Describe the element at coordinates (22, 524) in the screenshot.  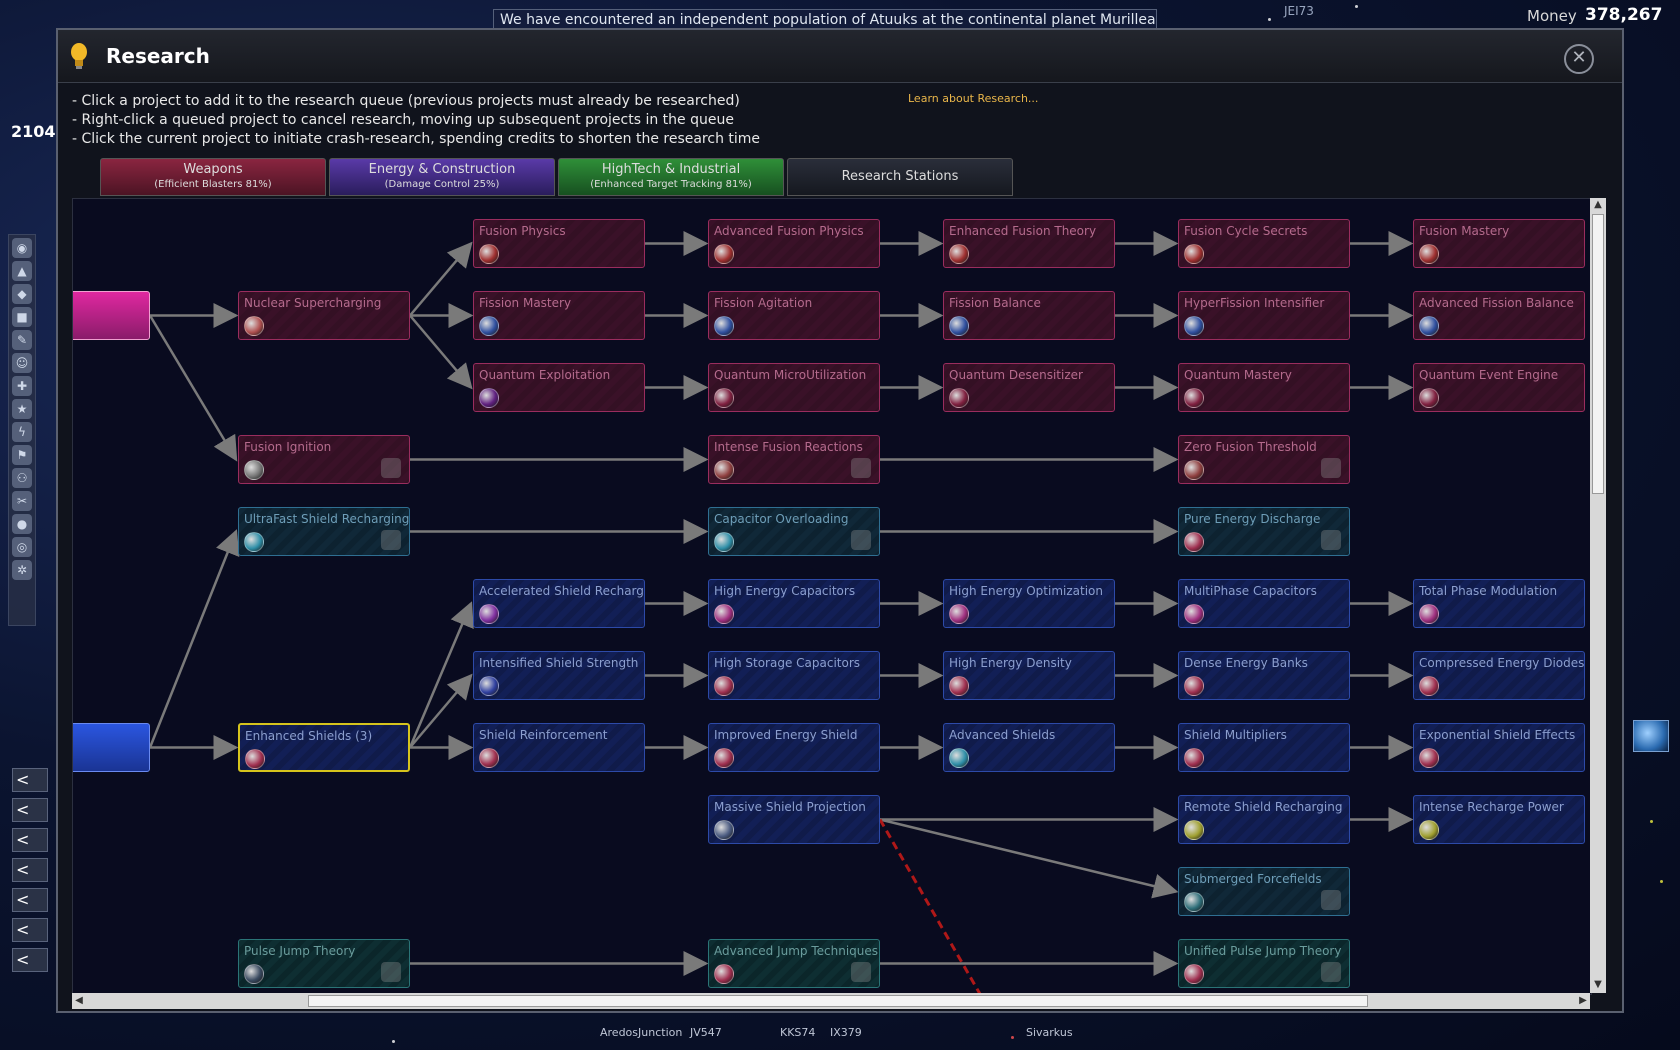
I see `research-icon: ●` at that location.